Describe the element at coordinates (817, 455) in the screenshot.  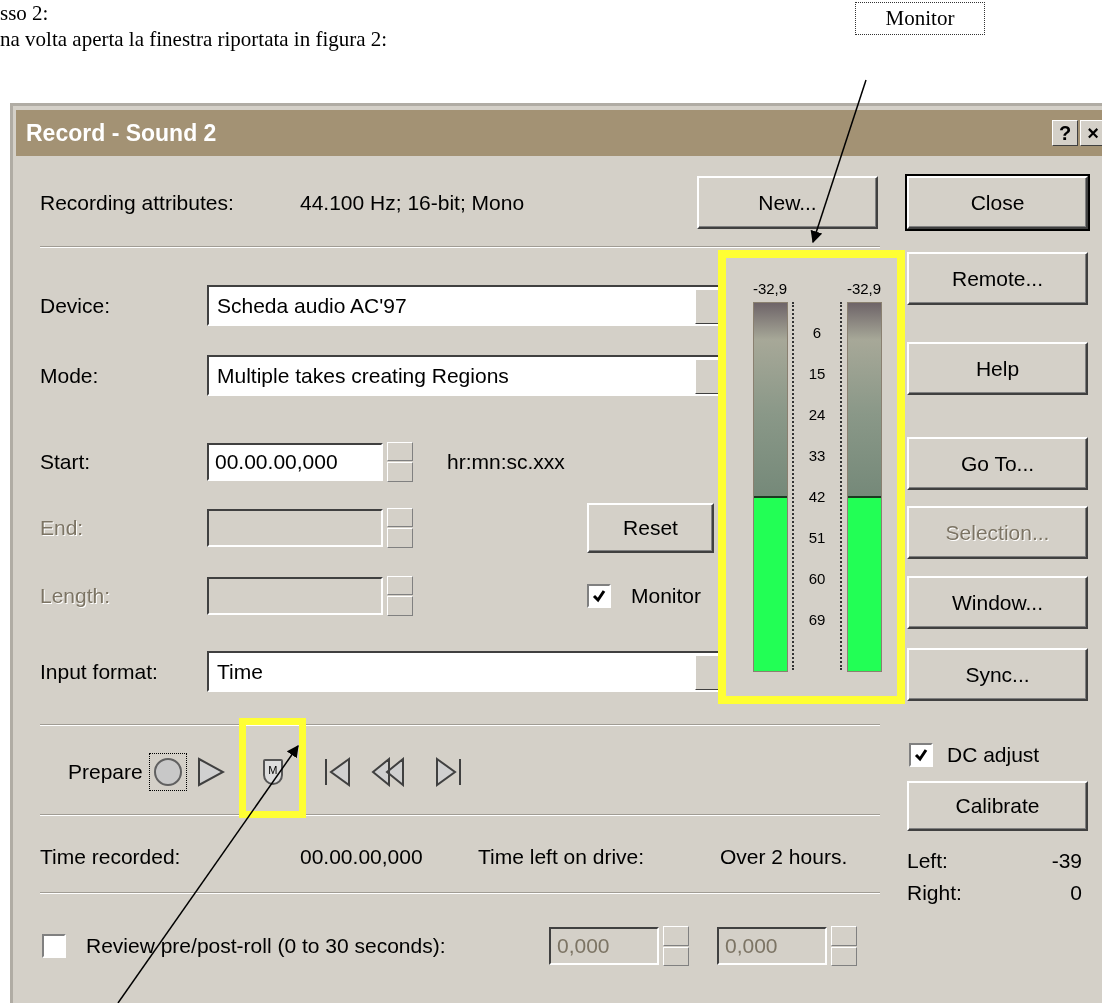
I see `scale-label: 33` at that location.